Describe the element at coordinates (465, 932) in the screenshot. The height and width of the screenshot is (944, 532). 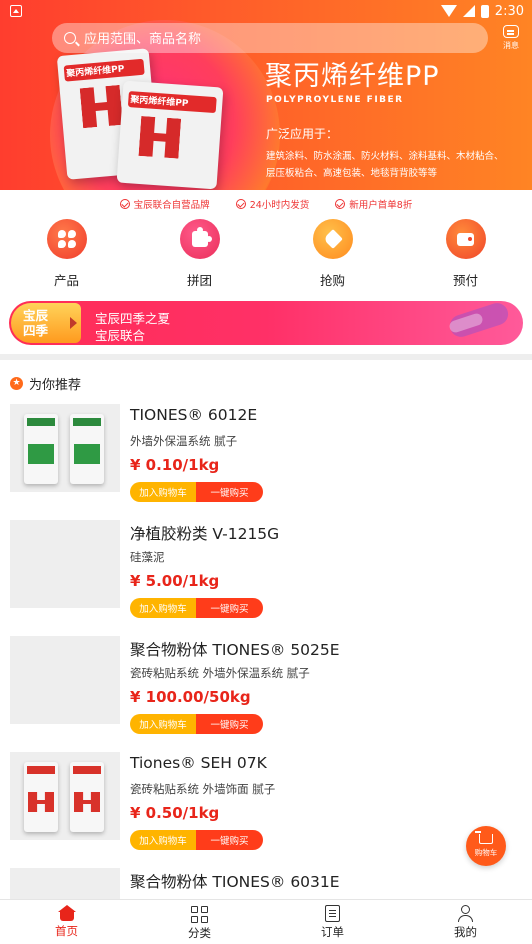
I see `tab-label: 我的` at that location.